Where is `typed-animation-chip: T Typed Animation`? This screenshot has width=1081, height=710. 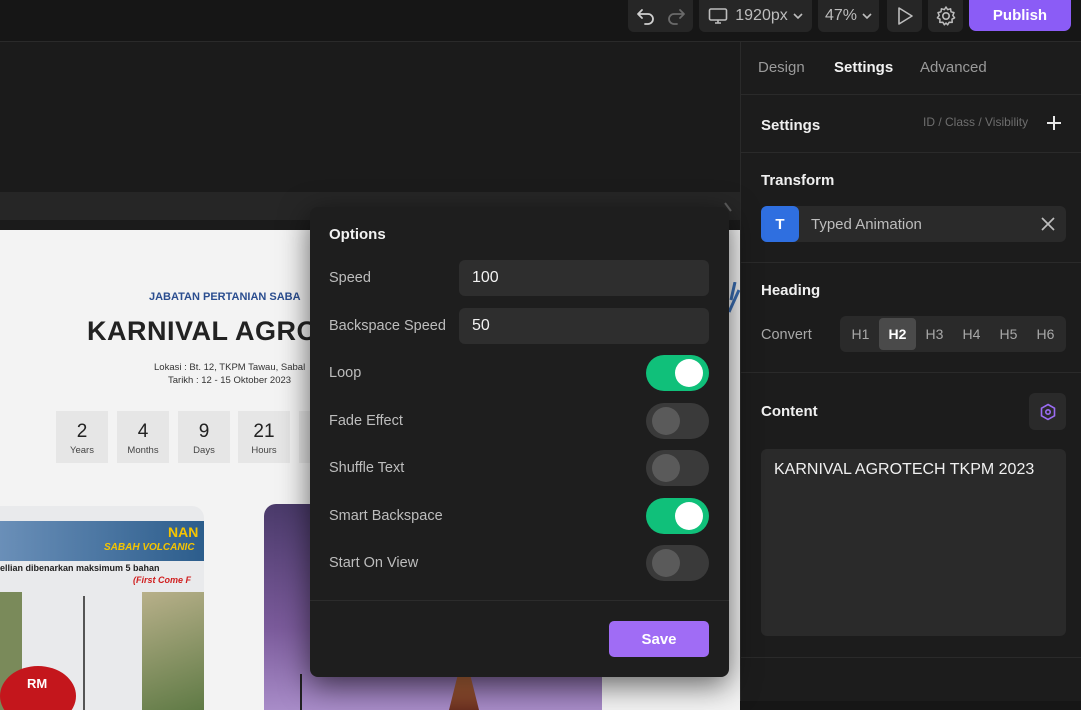
typed-animation-chip: T Typed Animation is located at coordinates (913, 224).